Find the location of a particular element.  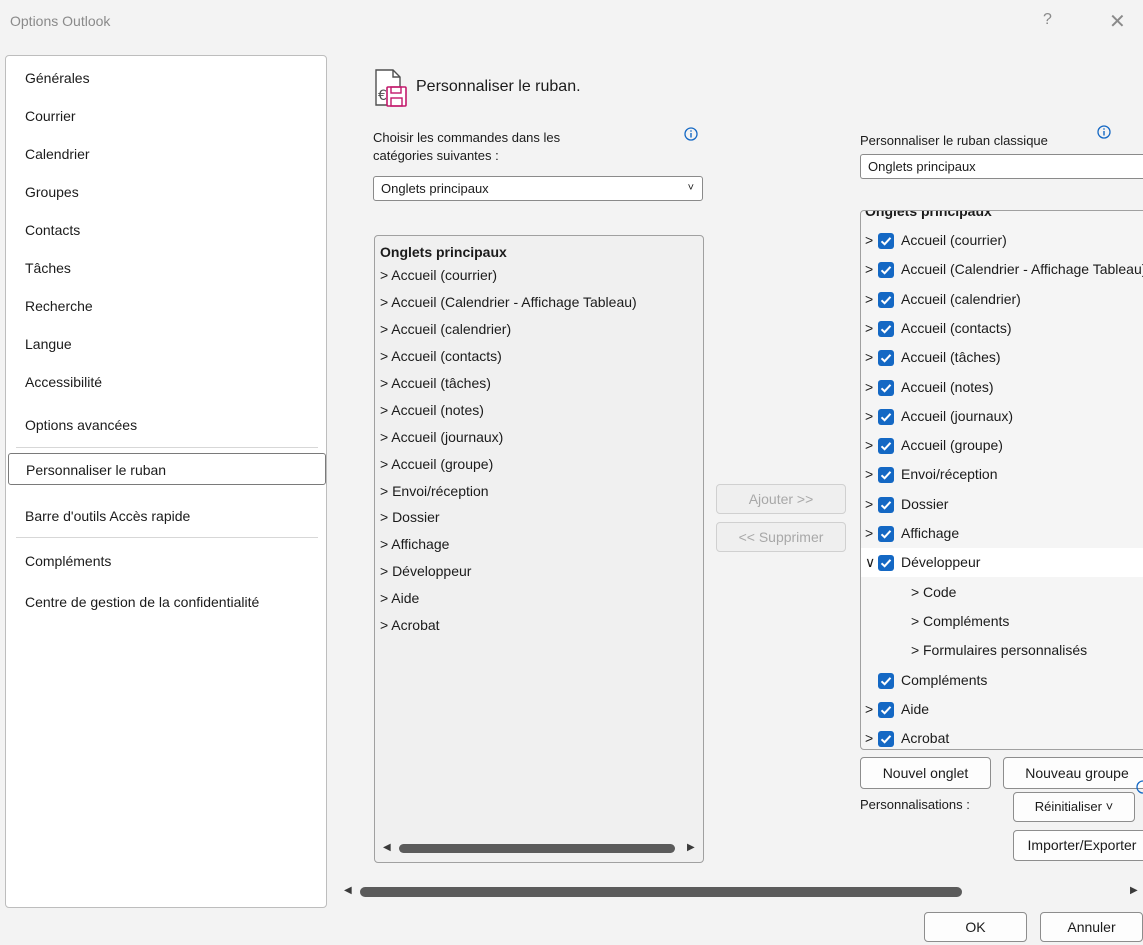

nav-item-contacts: Contacts is located at coordinates (167, 230).